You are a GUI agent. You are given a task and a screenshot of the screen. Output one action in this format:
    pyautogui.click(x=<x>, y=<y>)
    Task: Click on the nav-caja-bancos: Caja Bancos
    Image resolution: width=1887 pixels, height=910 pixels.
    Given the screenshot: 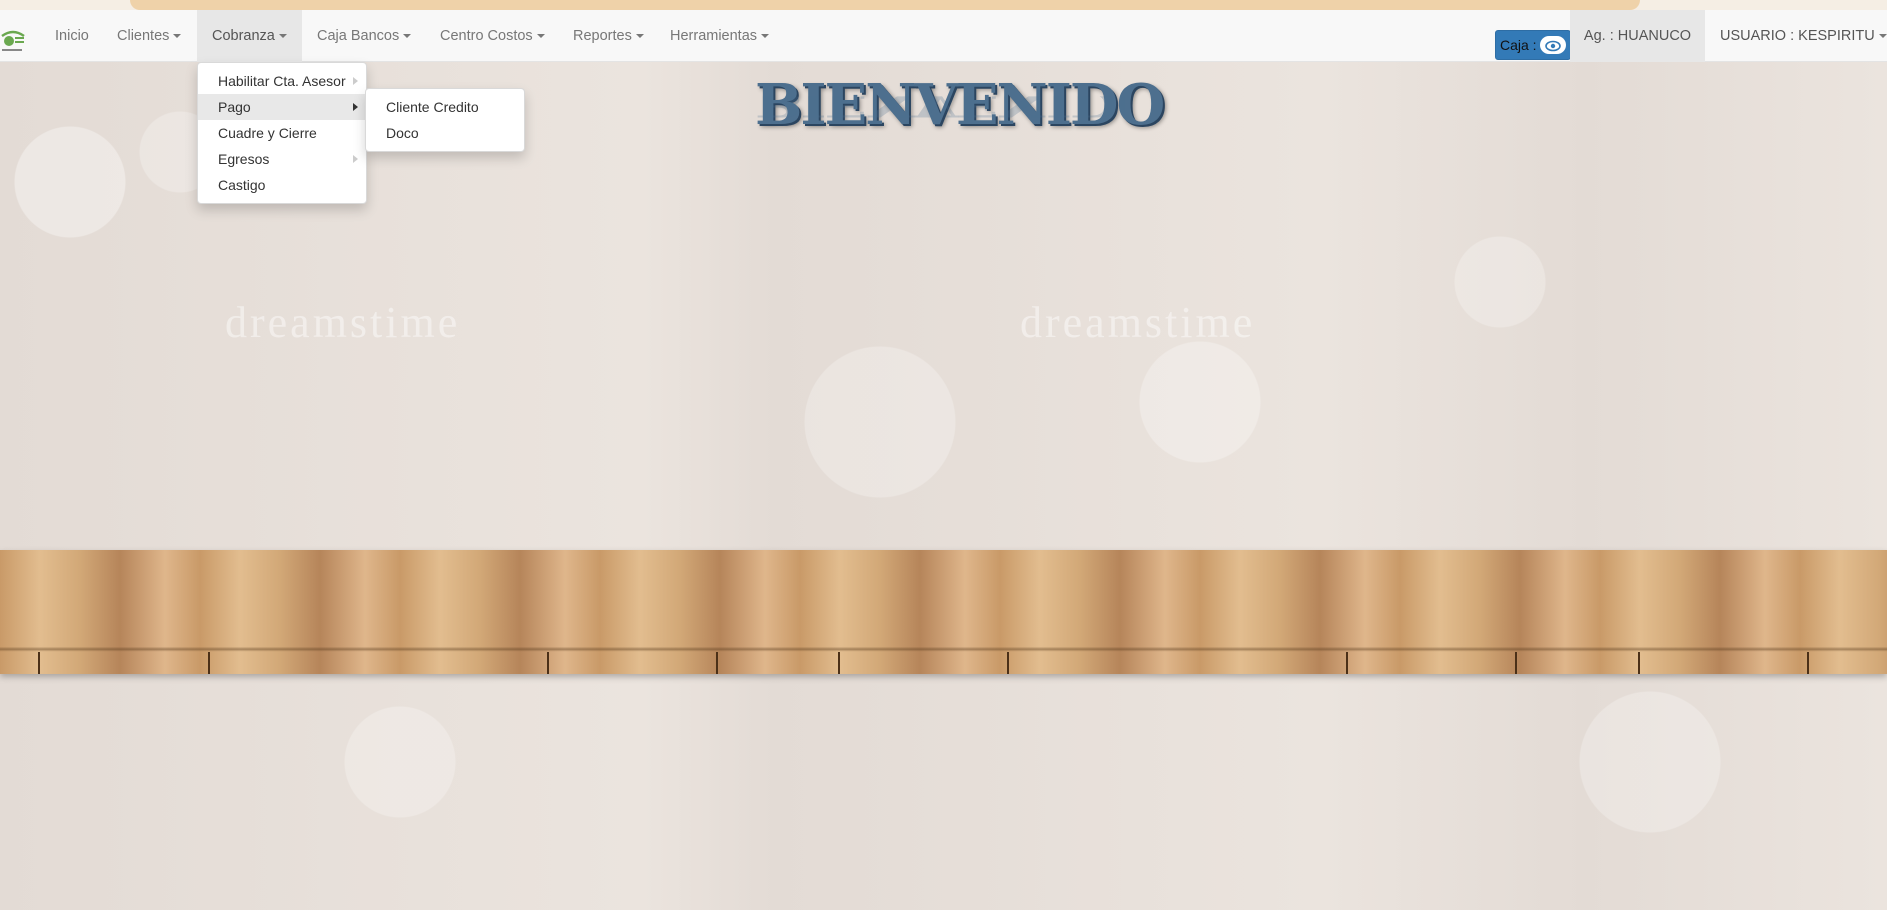 What is the action you would take?
    pyautogui.click(x=364, y=36)
    